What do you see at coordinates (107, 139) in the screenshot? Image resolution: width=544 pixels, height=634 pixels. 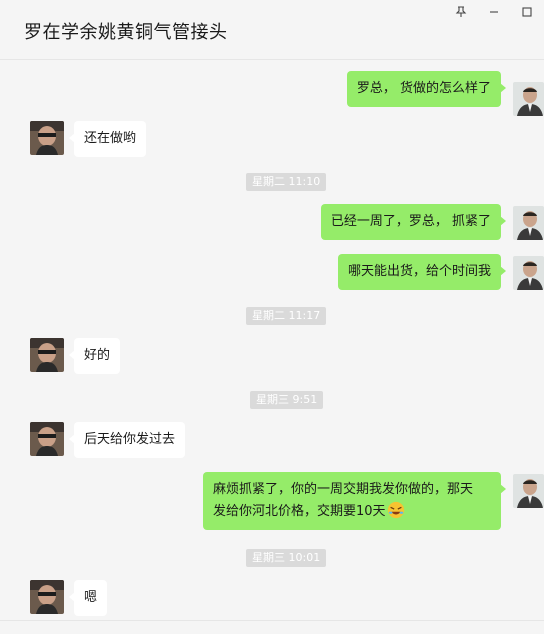 I see `message-bubble: 还在做哟` at bounding box center [107, 139].